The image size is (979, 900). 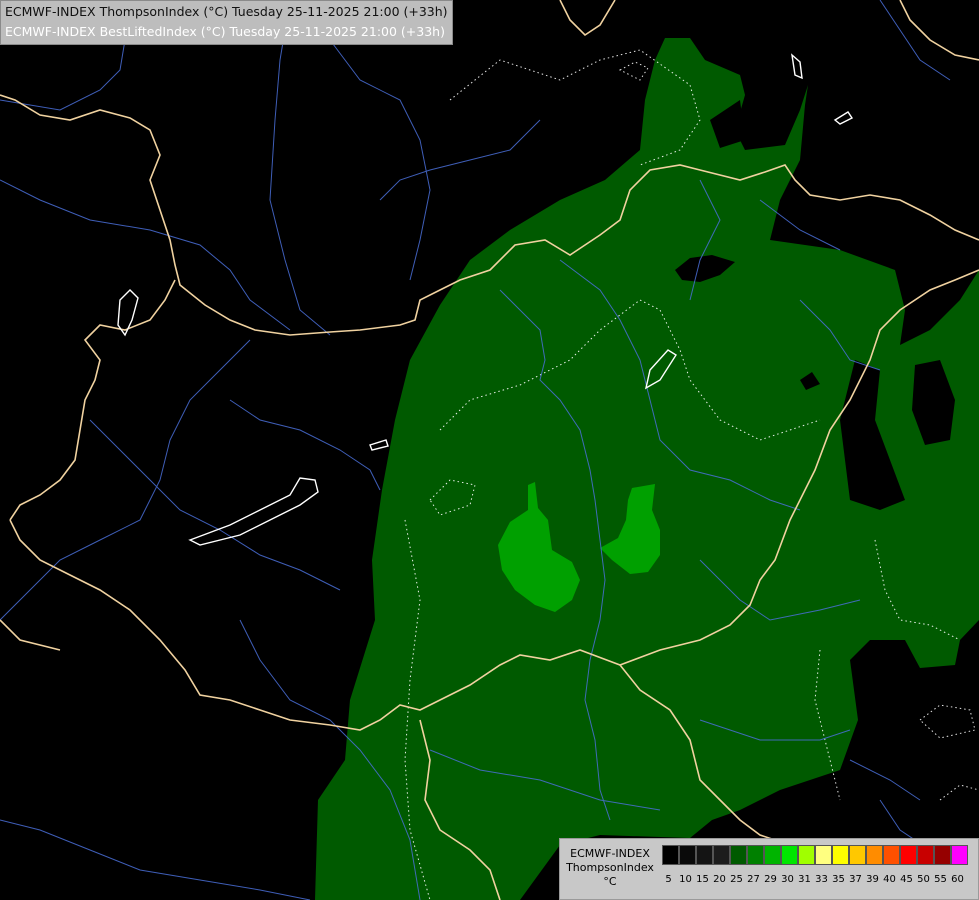 What do you see at coordinates (668, 879) in the screenshot?
I see `legend-tick: 5` at bounding box center [668, 879].